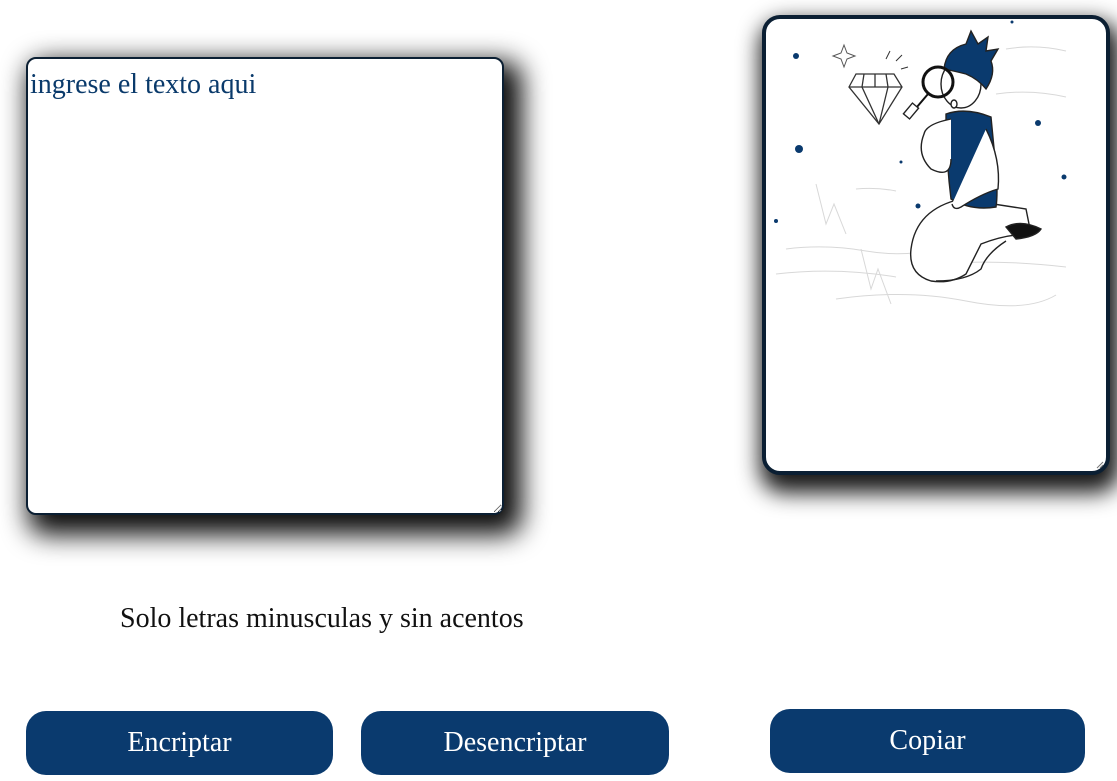 Image resolution: width=1117 pixels, height=781 pixels. I want to click on no-message-illustration, so click(920, 163).